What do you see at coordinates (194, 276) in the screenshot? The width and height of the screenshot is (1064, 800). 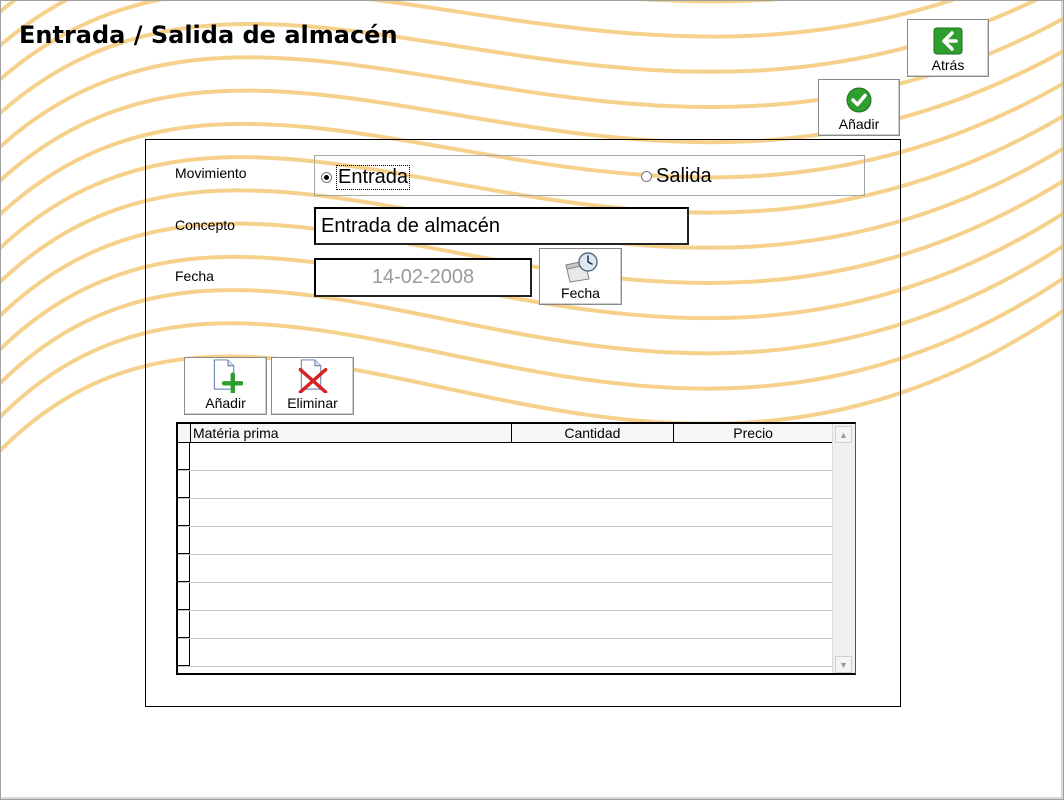 I see `date-label: Fecha` at bounding box center [194, 276].